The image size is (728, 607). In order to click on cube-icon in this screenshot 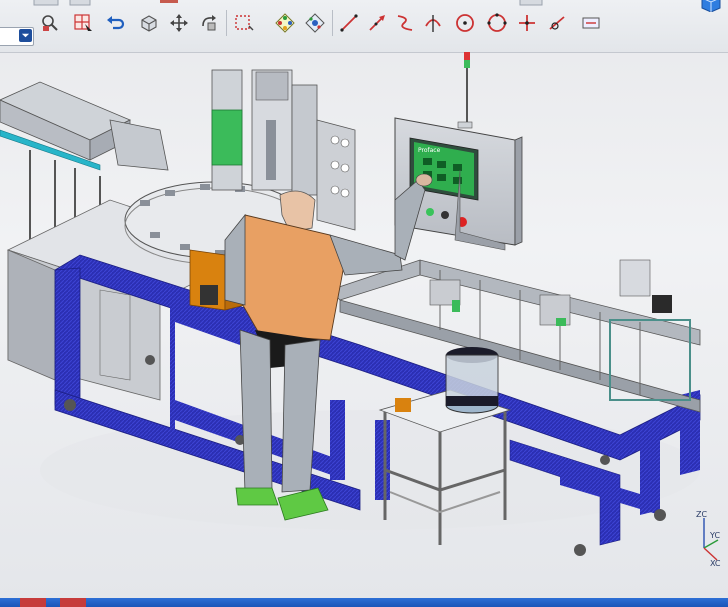, I will do `click(711, 6)`.